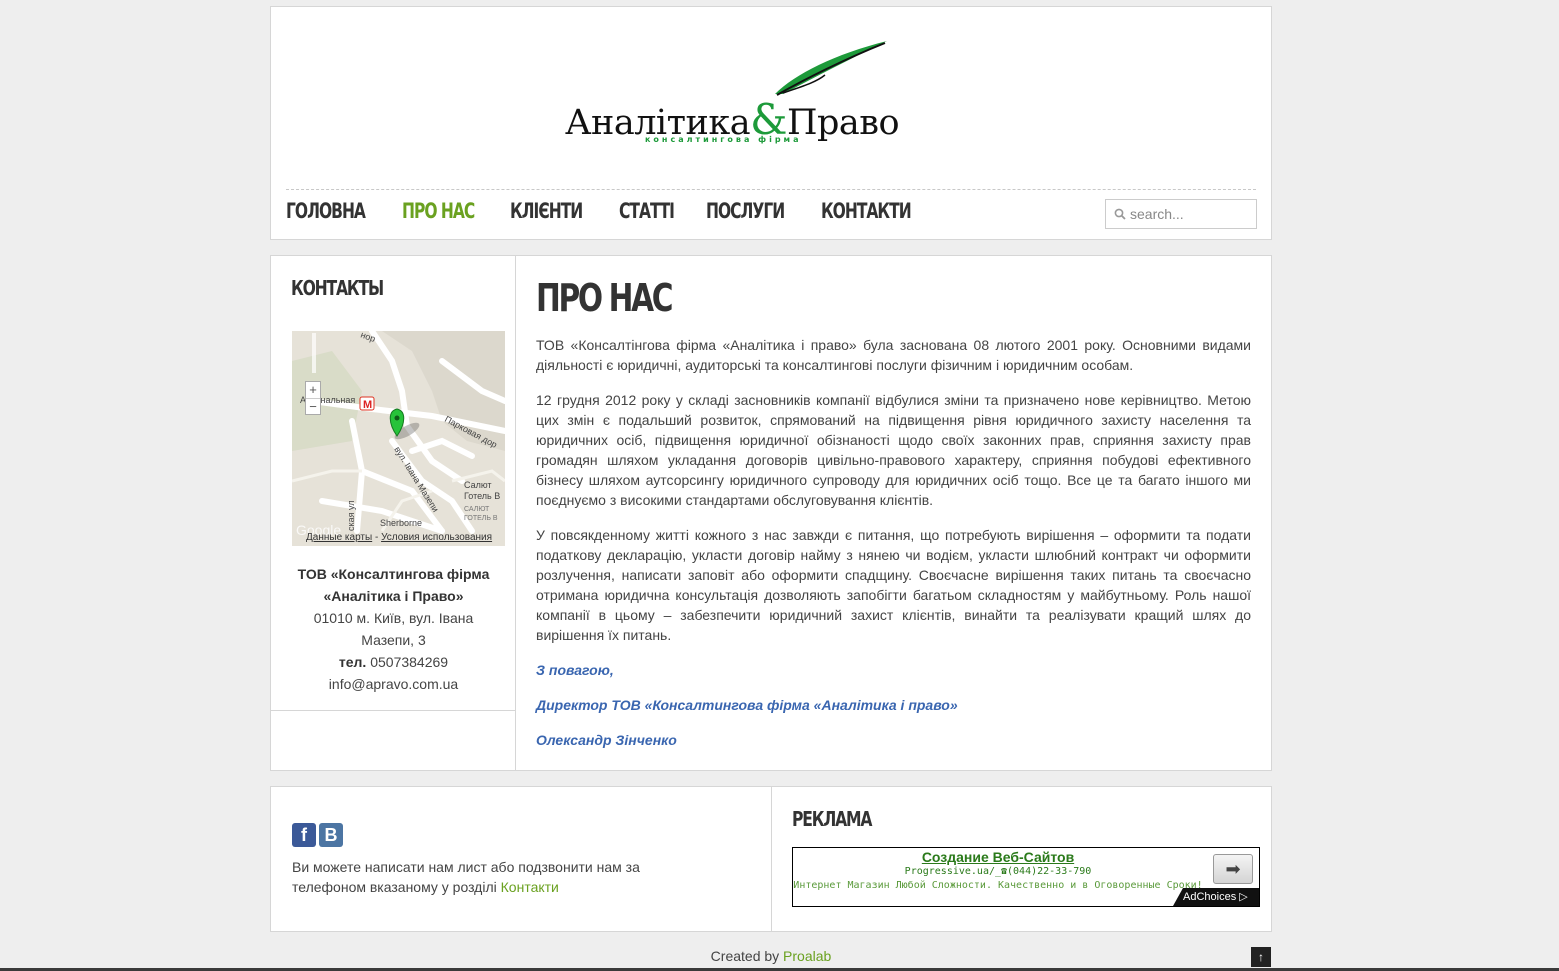 Image resolution: width=1559 pixels, height=971 pixels. Describe the element at coordinates (331, 835) in the screenshot. I see `vkontakte-icon: B` at that location.